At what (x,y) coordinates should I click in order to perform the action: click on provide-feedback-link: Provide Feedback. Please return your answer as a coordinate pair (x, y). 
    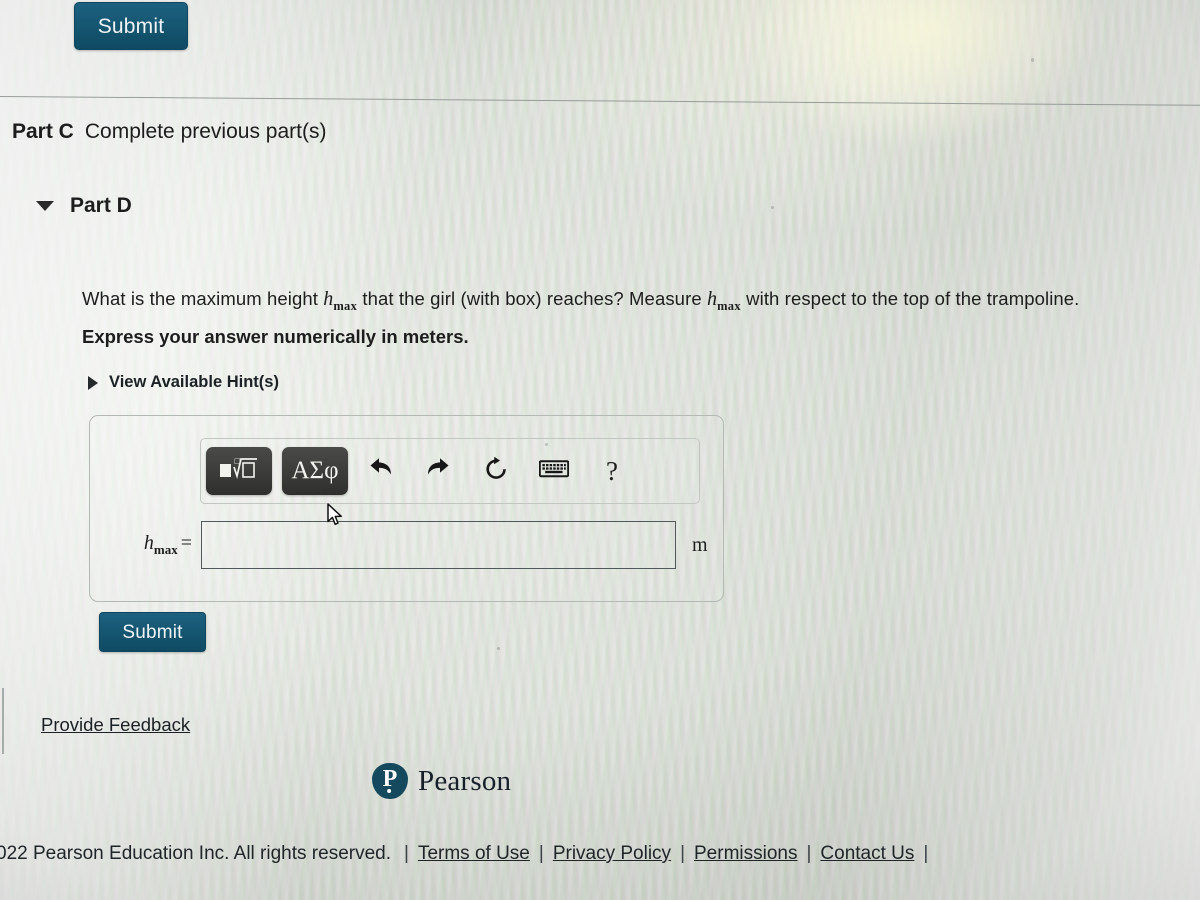
    Looking at the image, I should click on (115, 725).